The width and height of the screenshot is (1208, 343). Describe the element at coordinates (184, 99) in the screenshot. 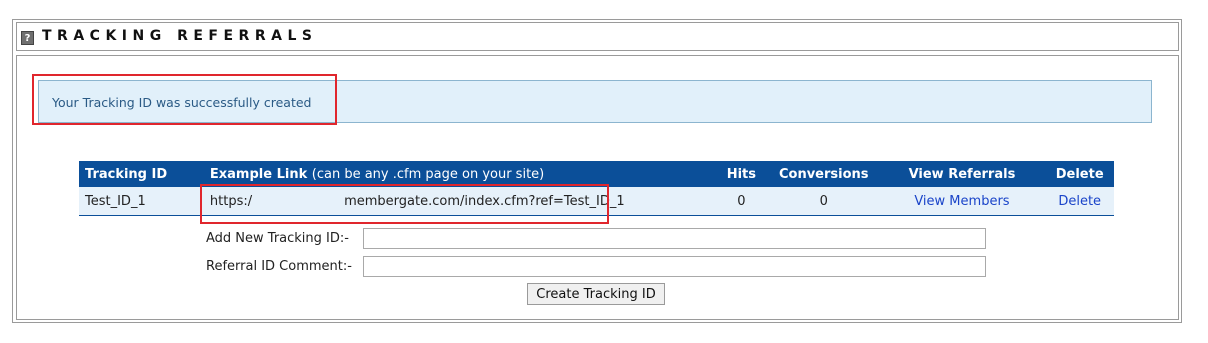

I see `highlight-box-notice` at that location.